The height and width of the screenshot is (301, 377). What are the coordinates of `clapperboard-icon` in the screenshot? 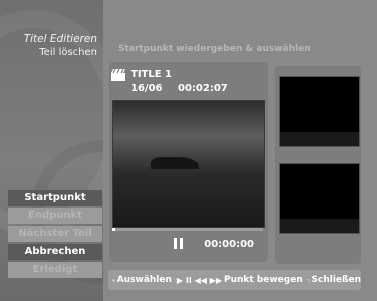 It's located at (118, 75).